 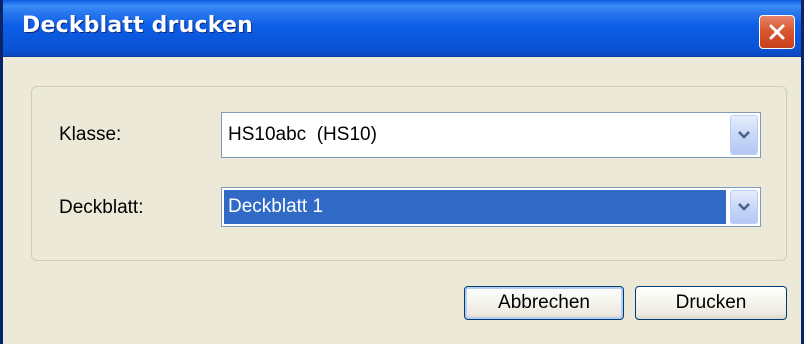 I want to click on window-title: Deckblatt drucken, so click(x=138, y=25).